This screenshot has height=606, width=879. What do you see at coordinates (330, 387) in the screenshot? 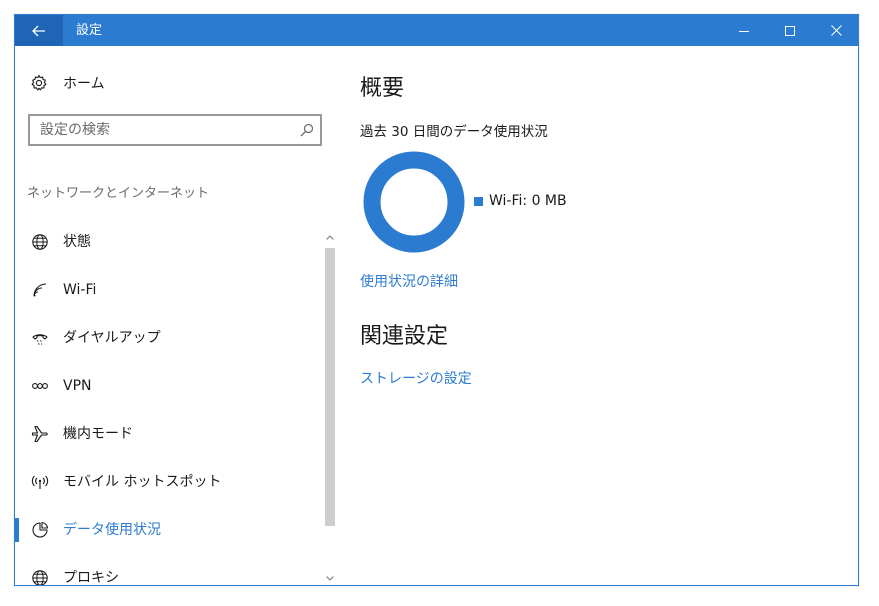
I see `scroll-thumb` at bounding box center [330, 387].